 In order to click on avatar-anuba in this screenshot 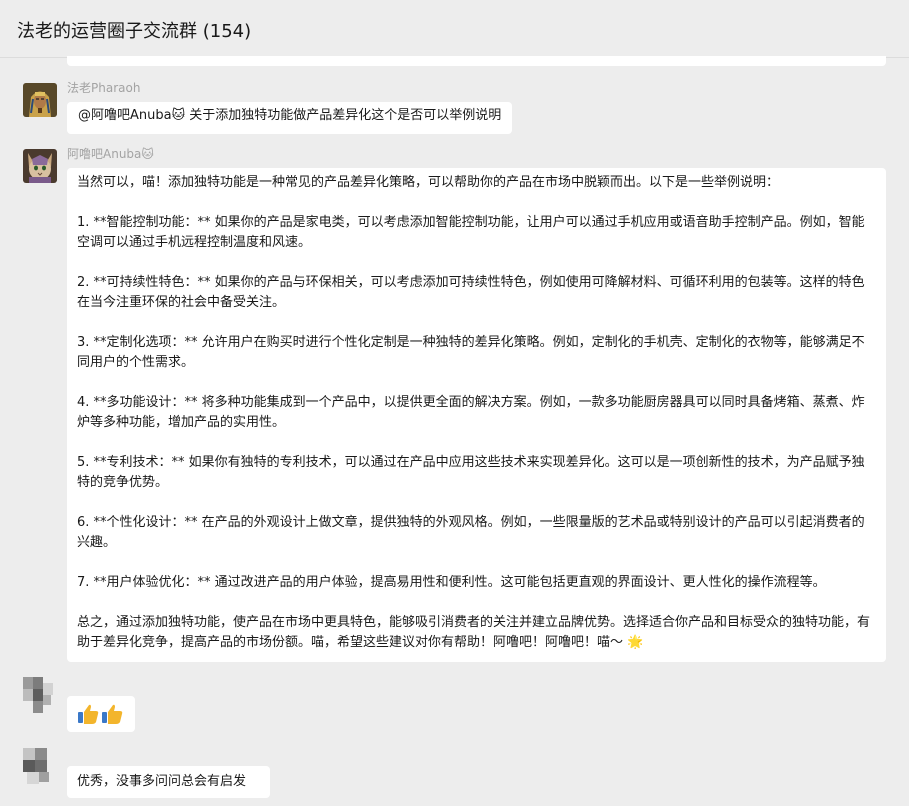, I will do `click(40, 166)`.